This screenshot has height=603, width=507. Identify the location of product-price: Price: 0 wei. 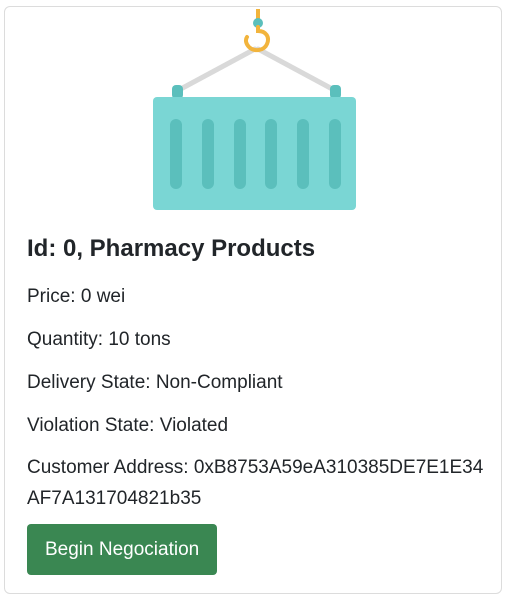
(76, 296).